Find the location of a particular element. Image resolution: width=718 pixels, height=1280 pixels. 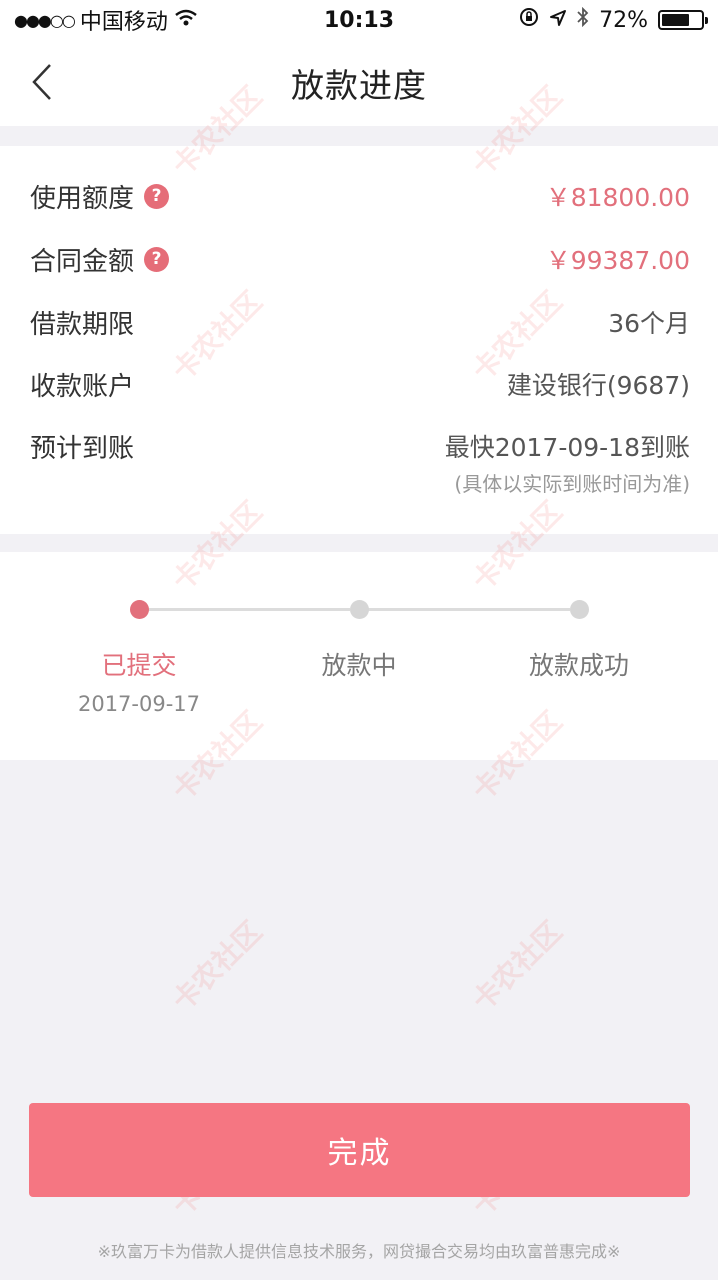

step-label-submitted: 已提交 is located at coordinates (139, 665).